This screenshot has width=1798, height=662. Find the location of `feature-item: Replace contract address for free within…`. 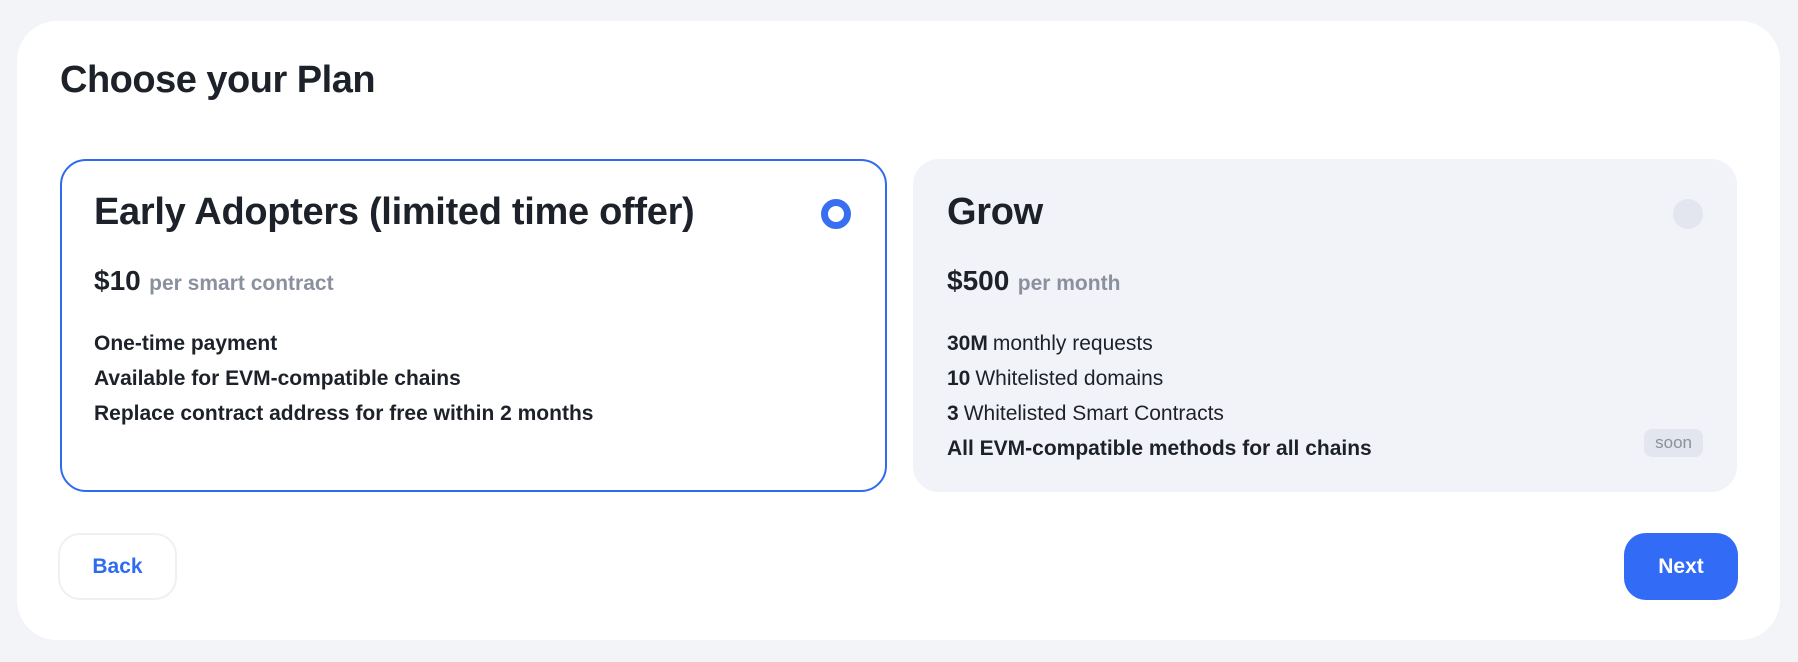

feature-item: Replace contract address for free within… is located at coordinates (344, 413).